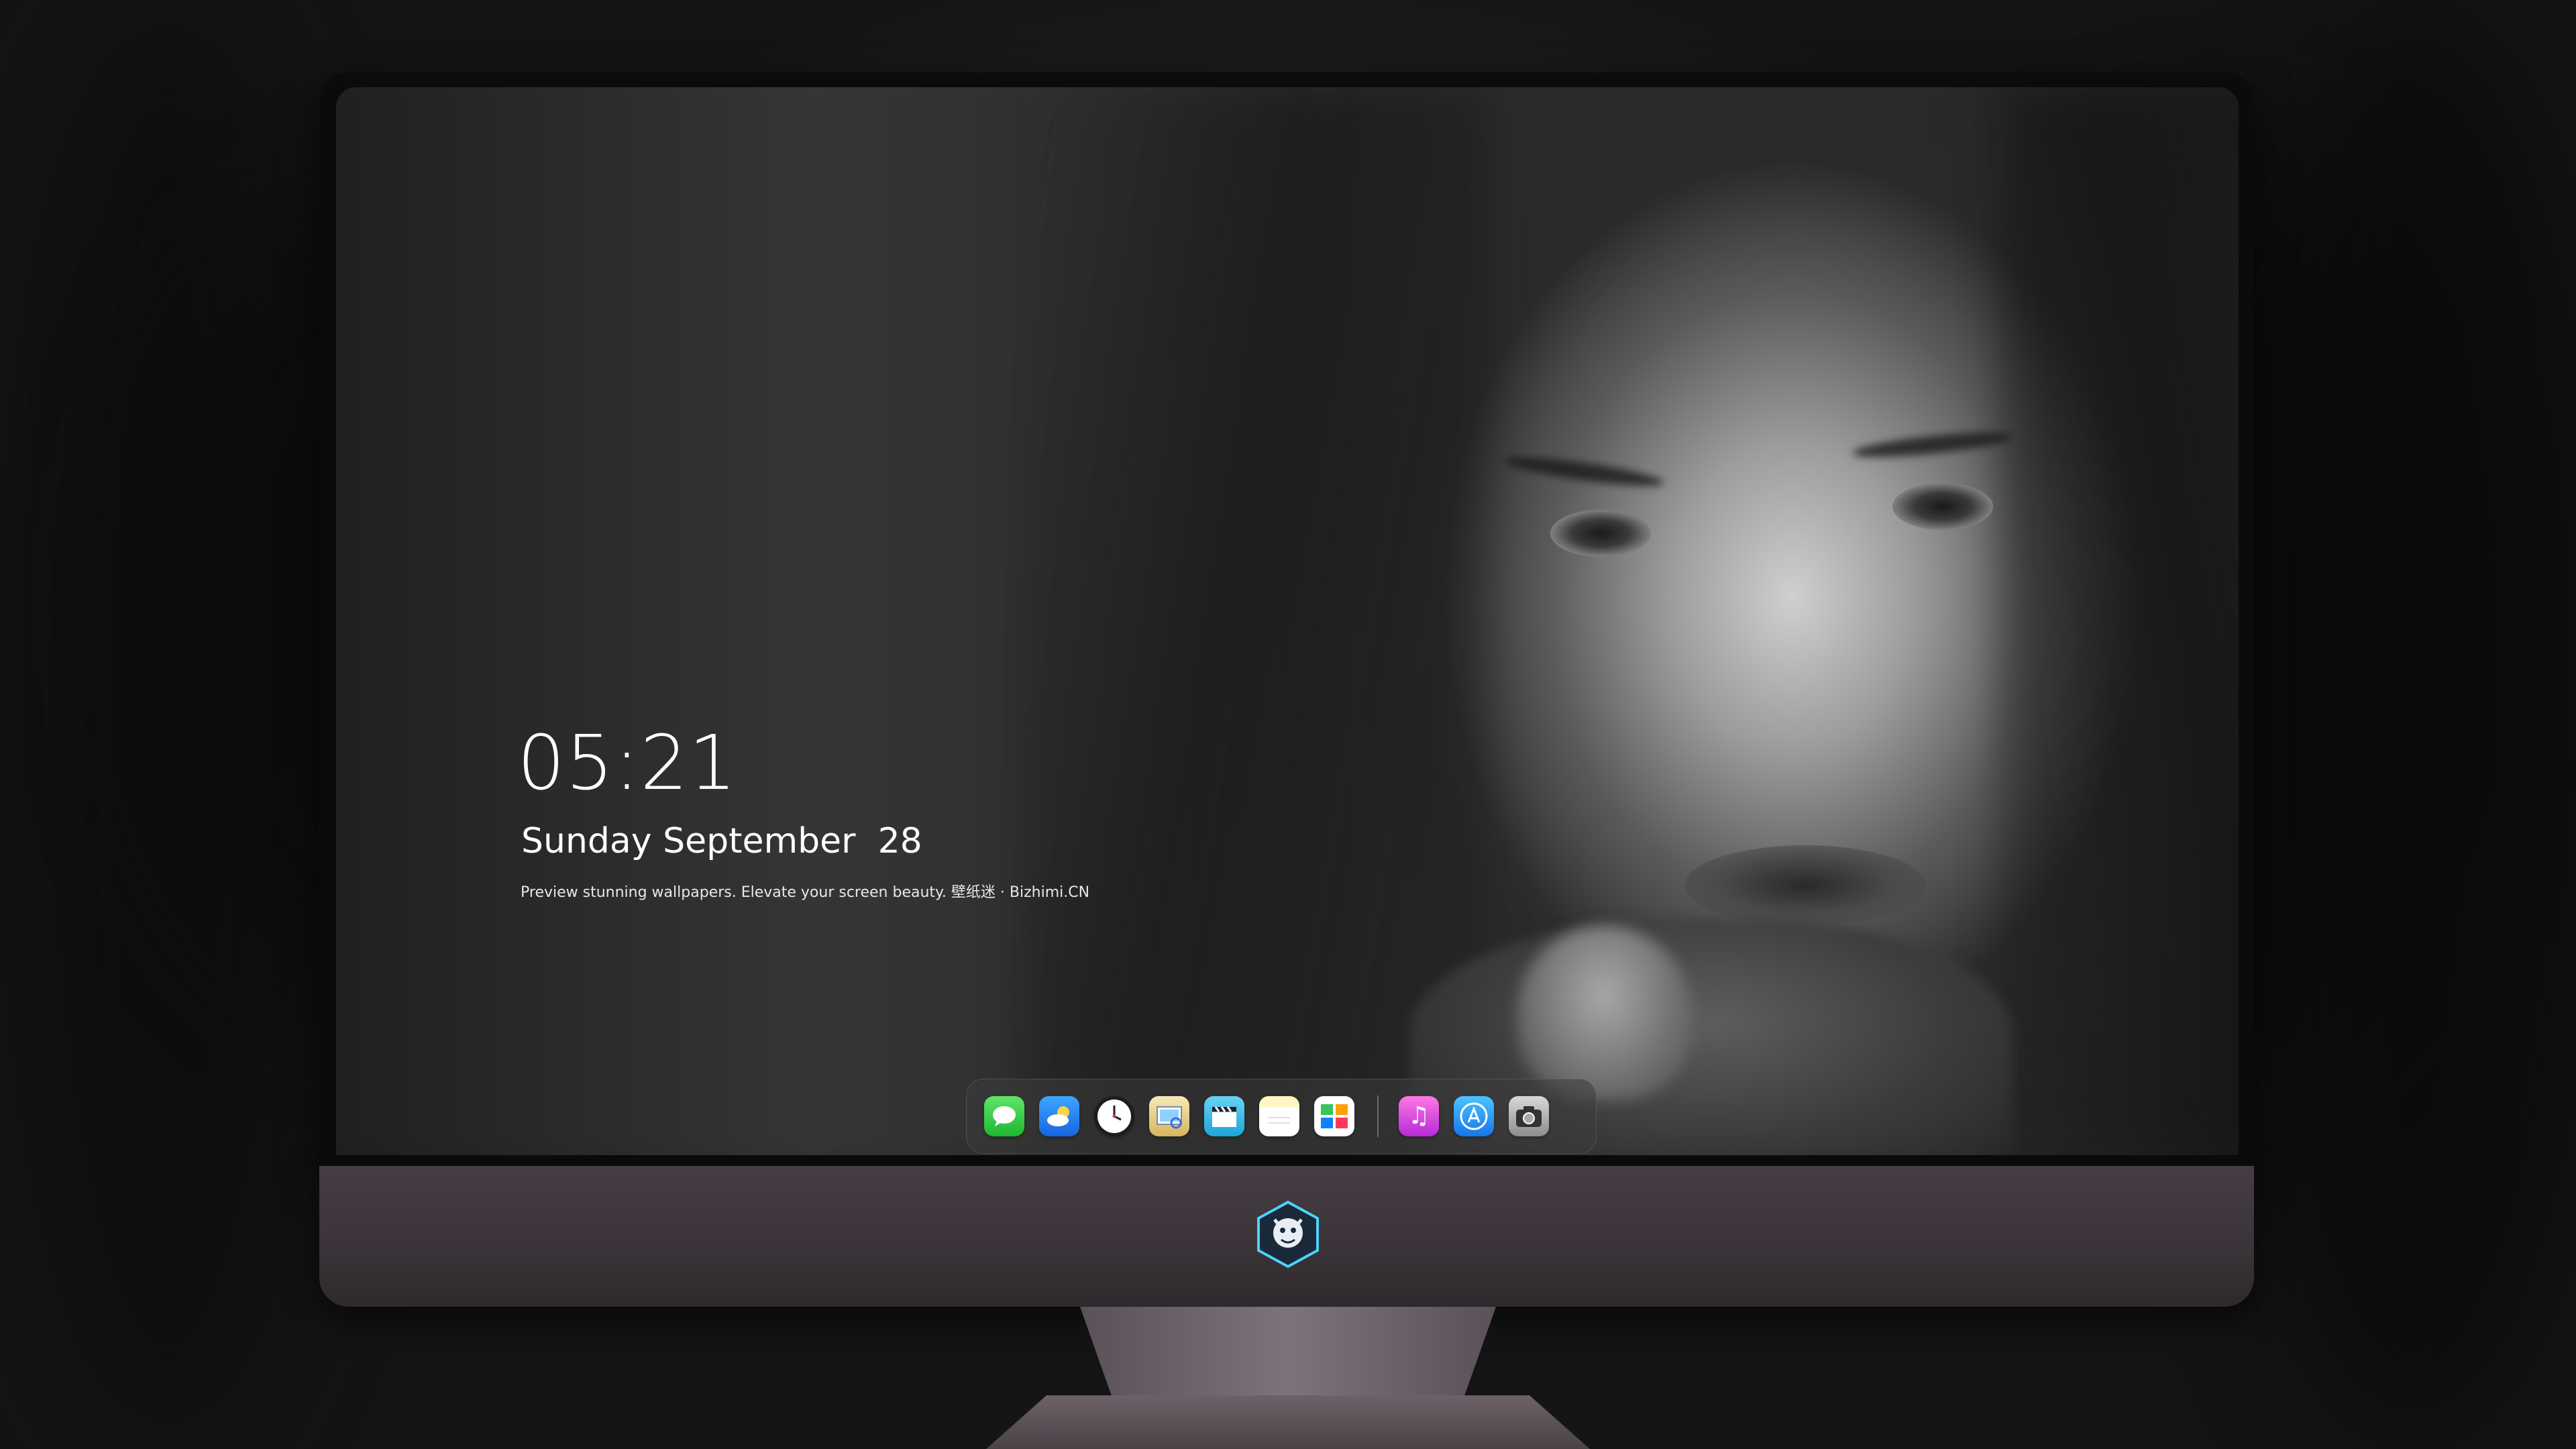 This screenshot has width=2576, height=1449. I want to click on dock-separator, so click(1378, 1116).